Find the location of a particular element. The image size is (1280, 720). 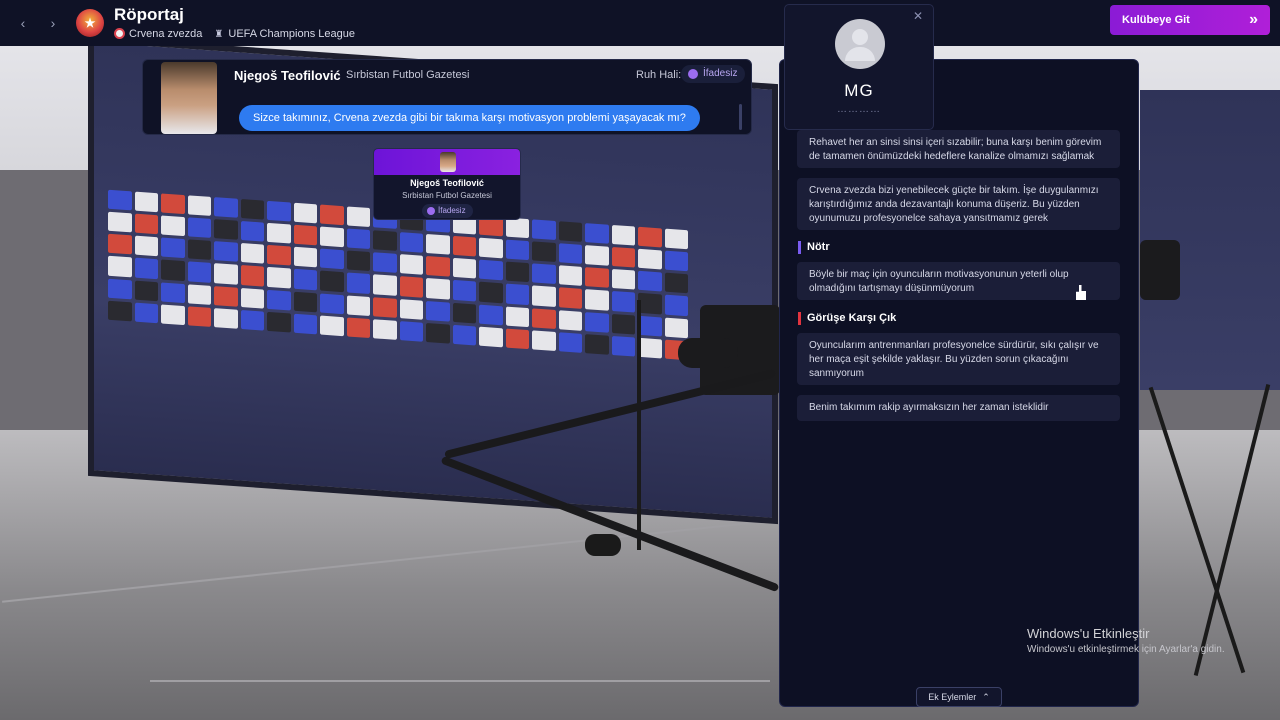

trophy-icon: ♜ is located at coordinates (219, 35).